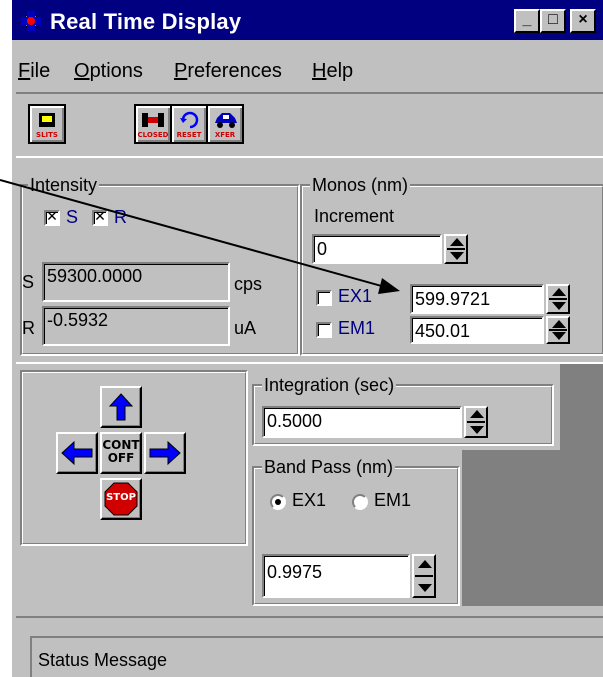  I want to click on slits-button: SLITS, so click(47, 124).